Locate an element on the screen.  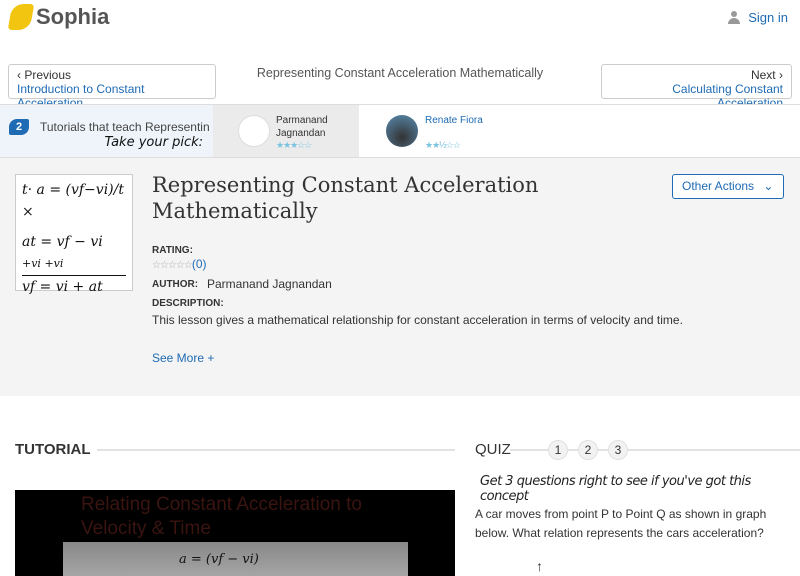
video-board: a = (vf − vi) is located at coordinates (235, 559).